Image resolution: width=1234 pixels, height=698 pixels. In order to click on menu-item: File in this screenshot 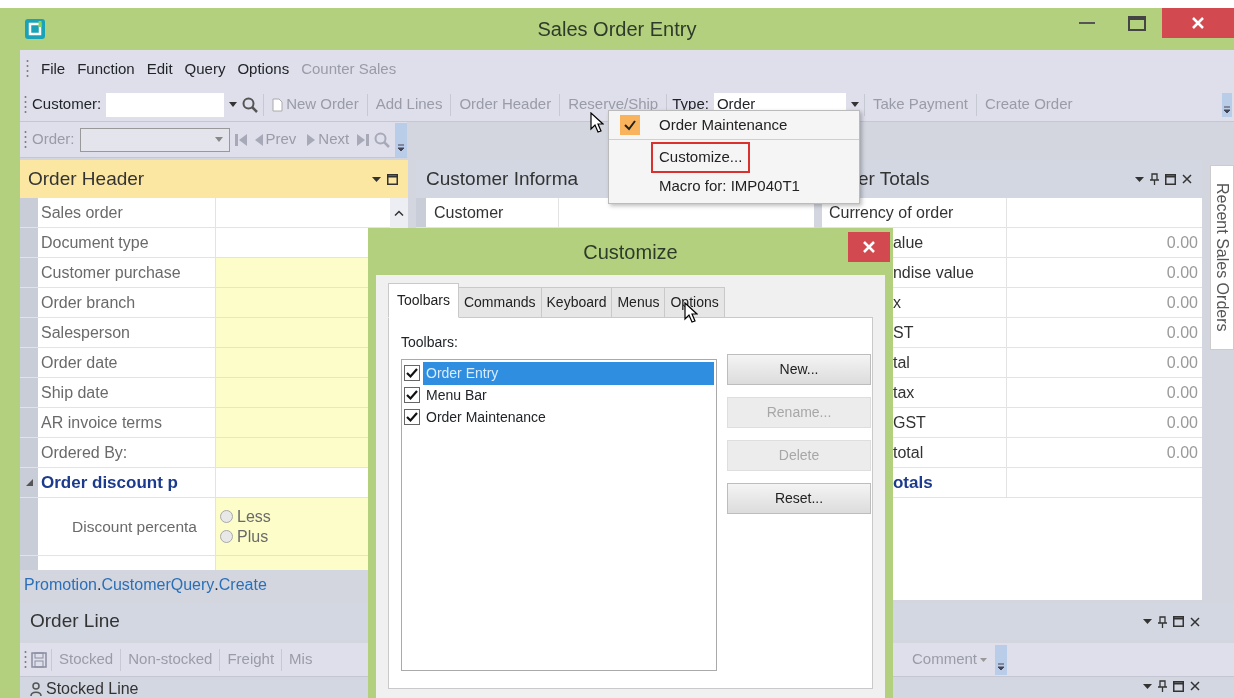, I will do `click(53, 69)`.